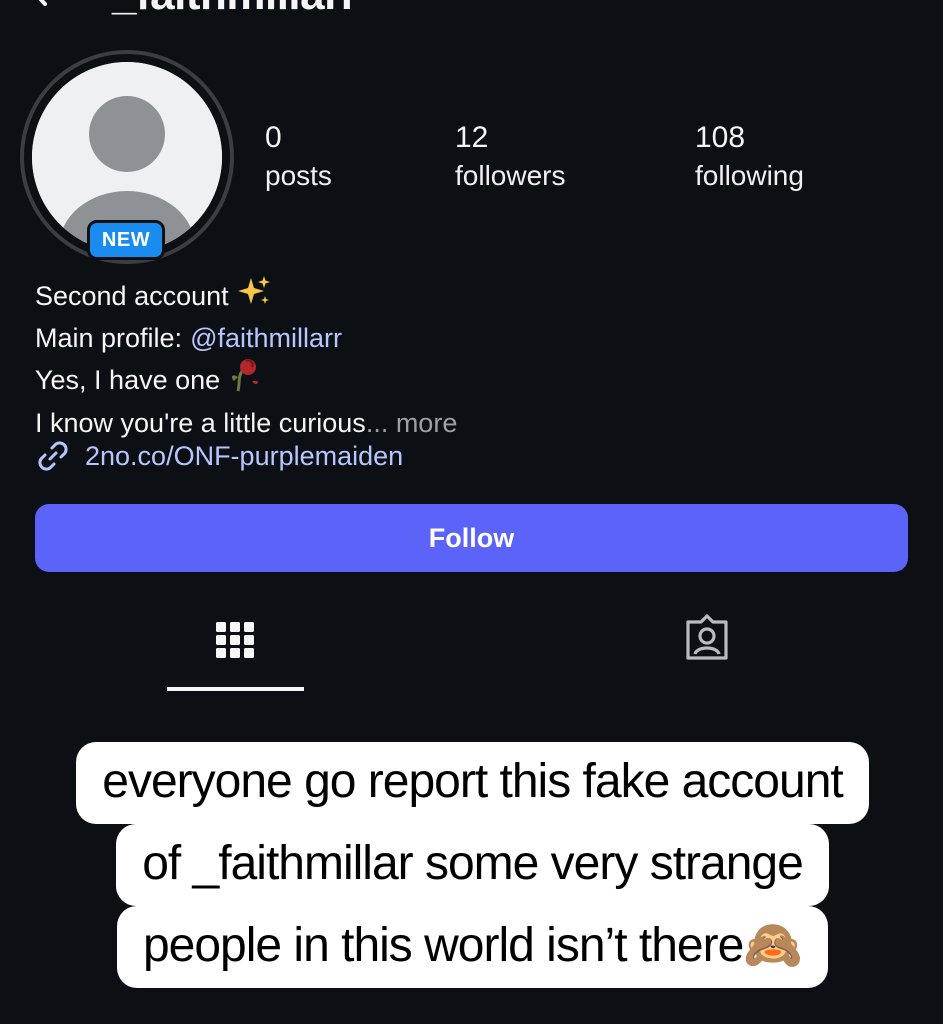 Image resolution: width=943 pixels, height=1024 pixels. Describe the element at coordinates (412, 423) in the screenshot. I see `more-link: ... more` at that location.